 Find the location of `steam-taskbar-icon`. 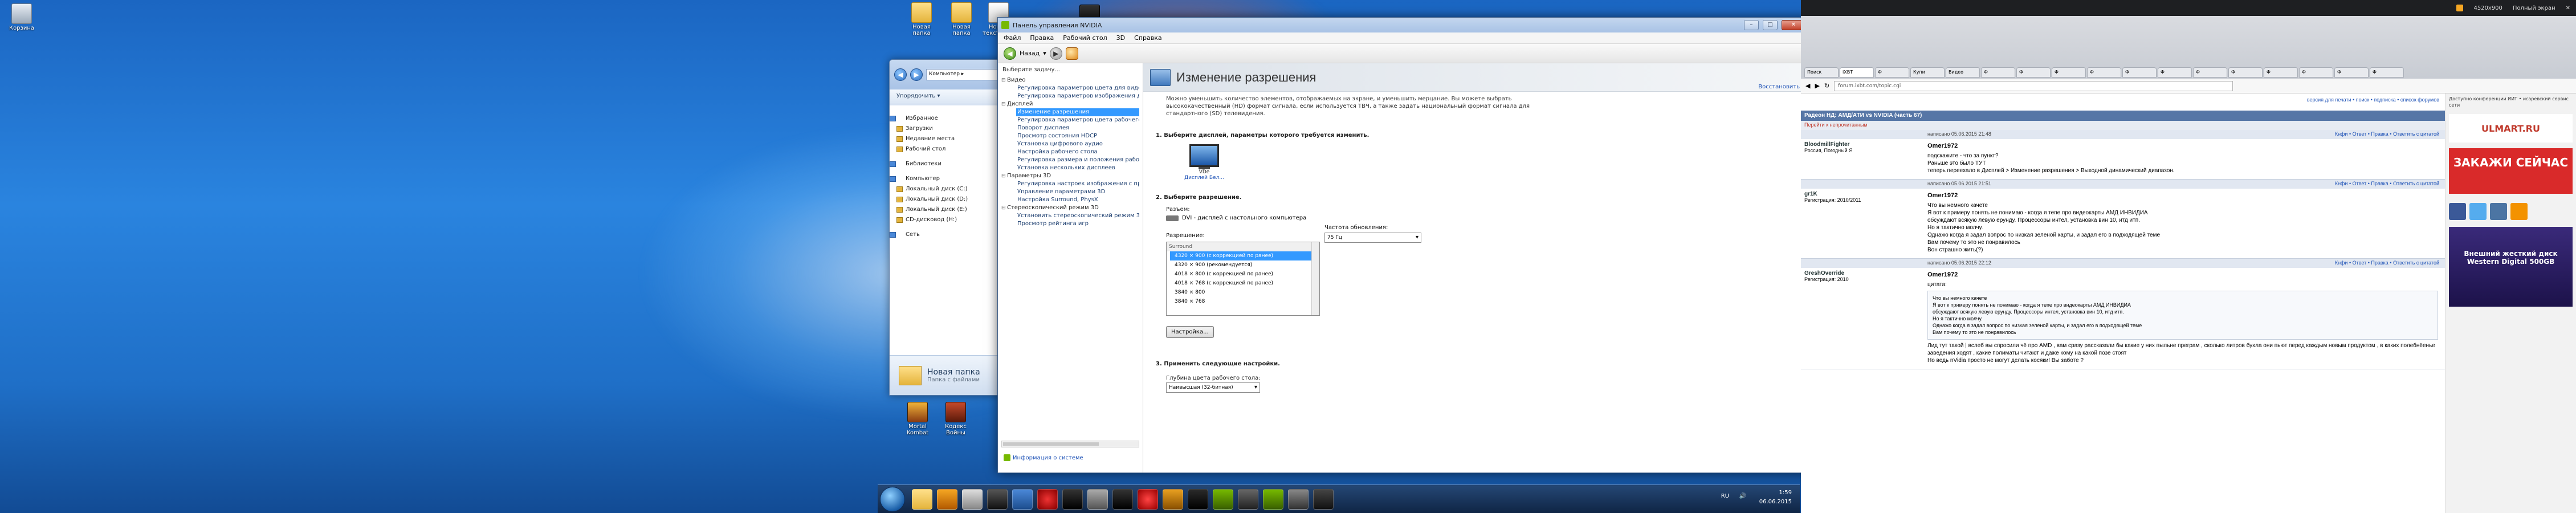

steam-taskbar-icon is located at coordinates (1072, 499).